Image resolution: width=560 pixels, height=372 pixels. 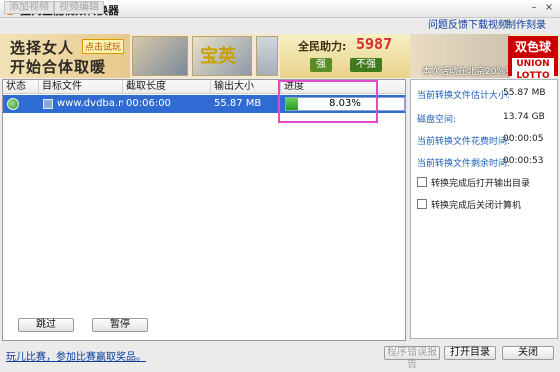 I want to click on lotto-logo: 双色球 UNION LOTTO, so click(x=533, y=57).